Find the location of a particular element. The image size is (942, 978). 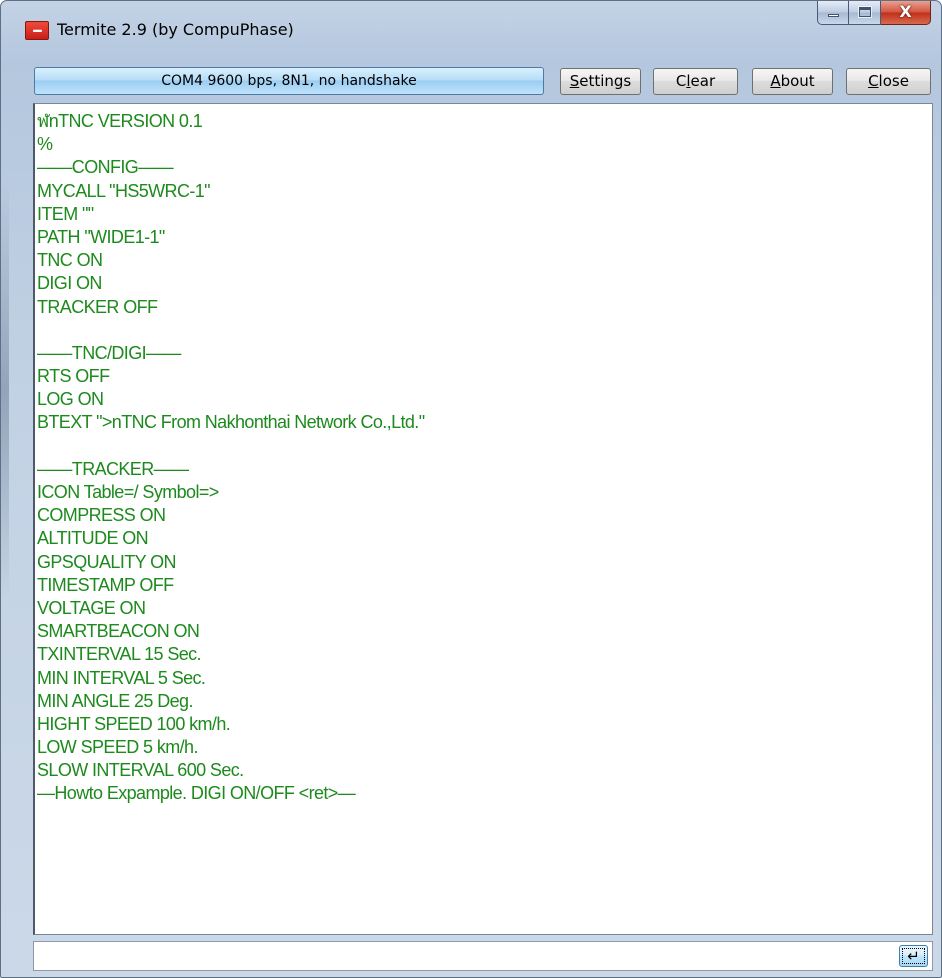

terminal-line: LOG ON is located at coordinates (70, 399).